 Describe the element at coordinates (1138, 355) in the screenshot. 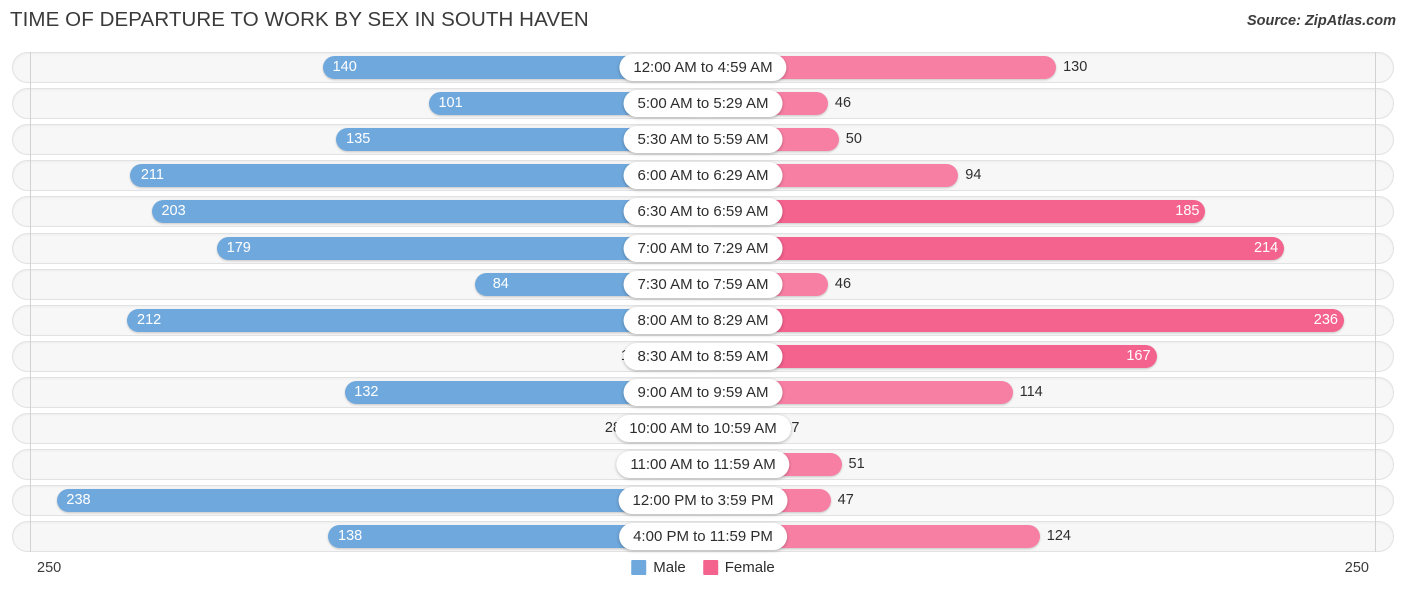

I see `bar-value-female: 167` at that location.